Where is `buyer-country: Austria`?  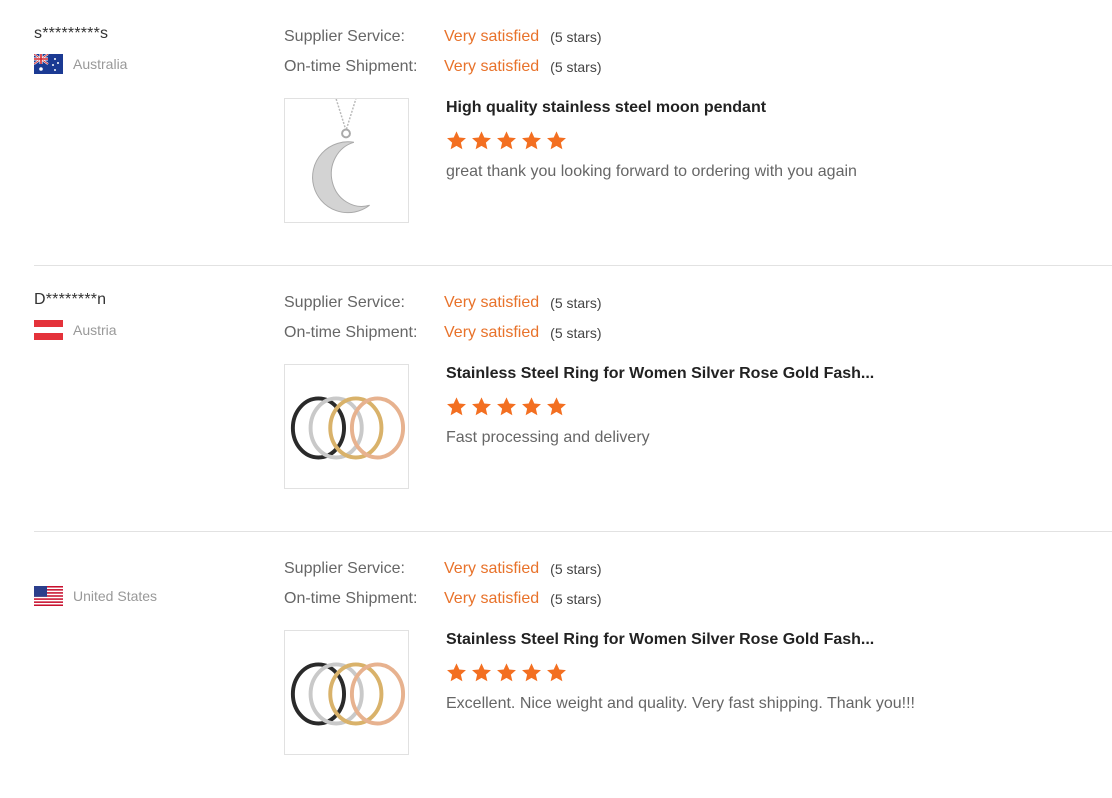 buyer-country: Austria is located at coordinates (75, 330).